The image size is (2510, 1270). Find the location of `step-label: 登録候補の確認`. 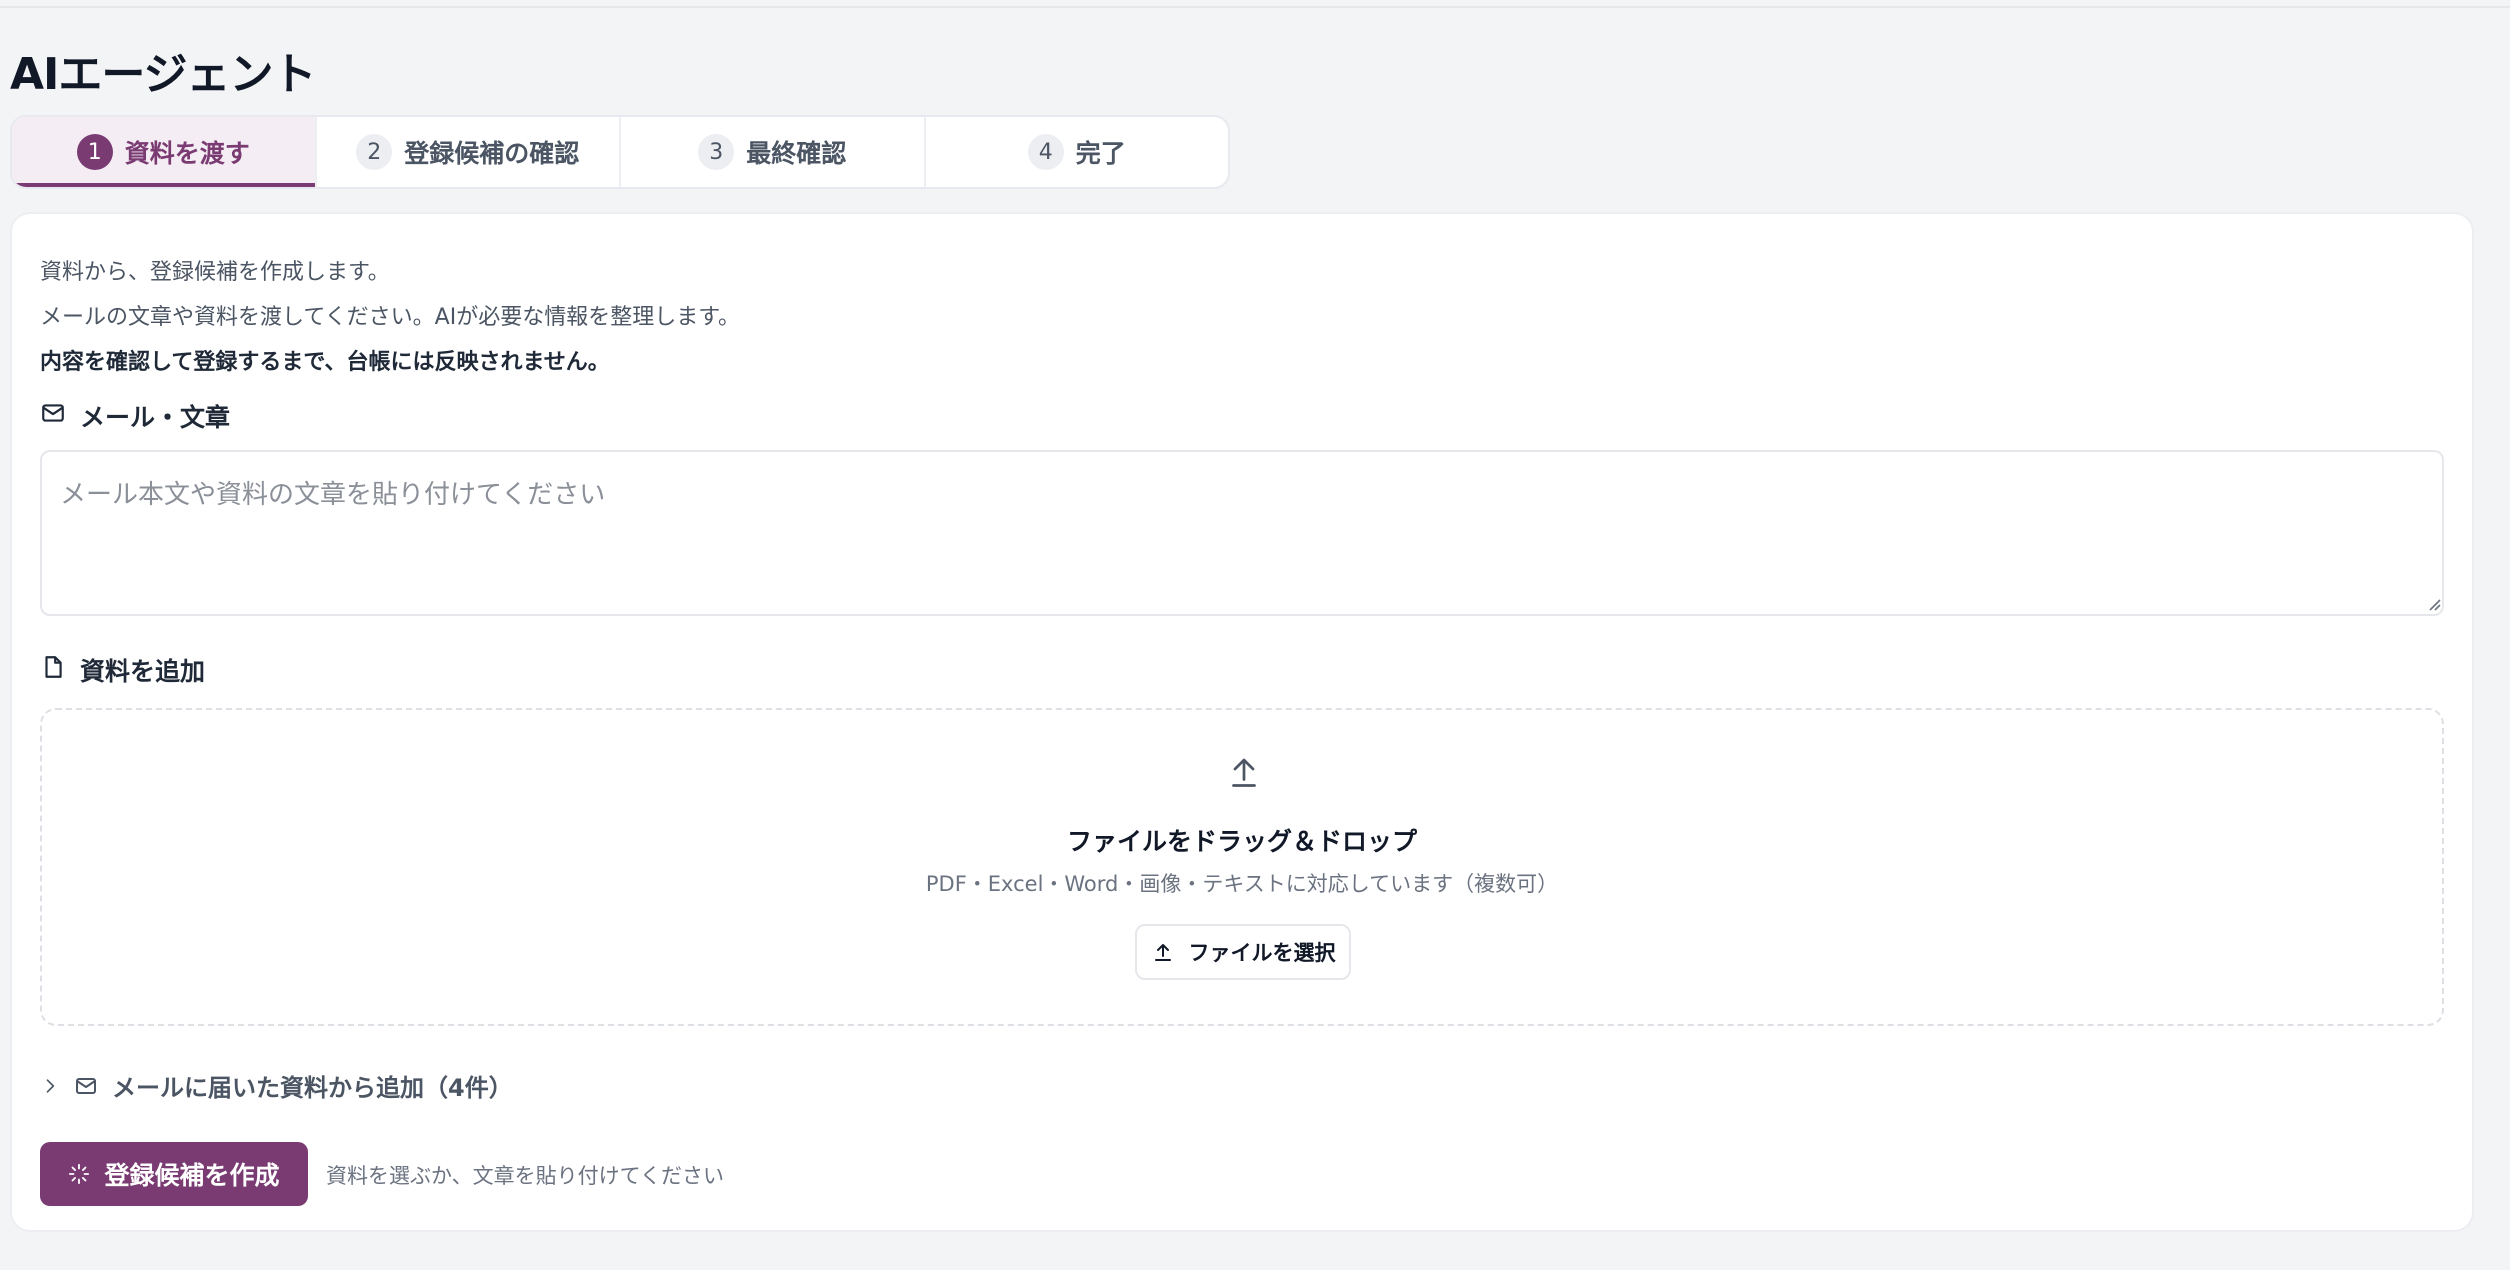

step-label: 登録候補の確認 is located at coordinates (492, 153).